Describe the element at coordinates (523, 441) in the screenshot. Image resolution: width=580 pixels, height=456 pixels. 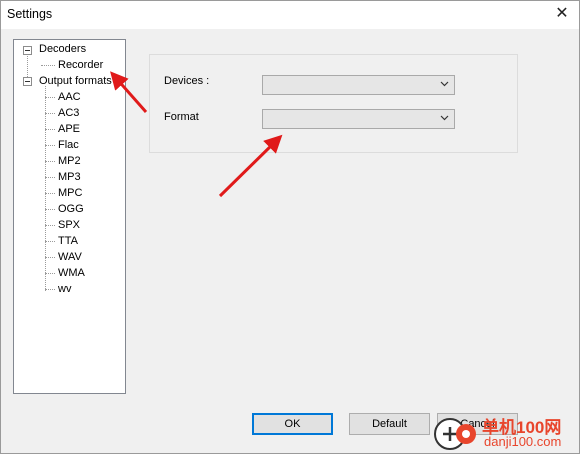
I see `watermark-url: danji100.com` at that location.